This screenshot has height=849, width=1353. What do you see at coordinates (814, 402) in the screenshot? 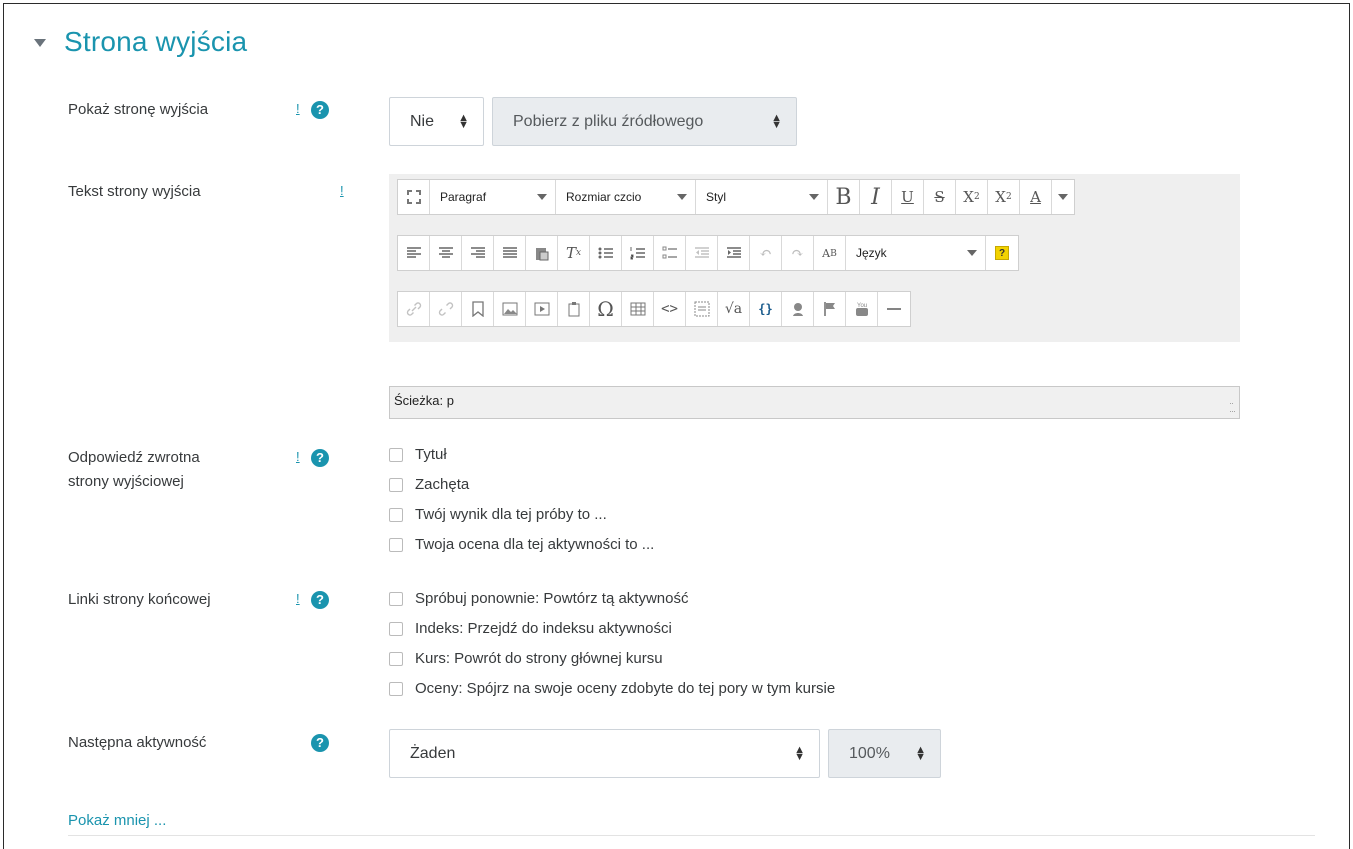
I see `editor-path-bar: Ścieżka: p ·· ···` at bounding box center [814, 402].